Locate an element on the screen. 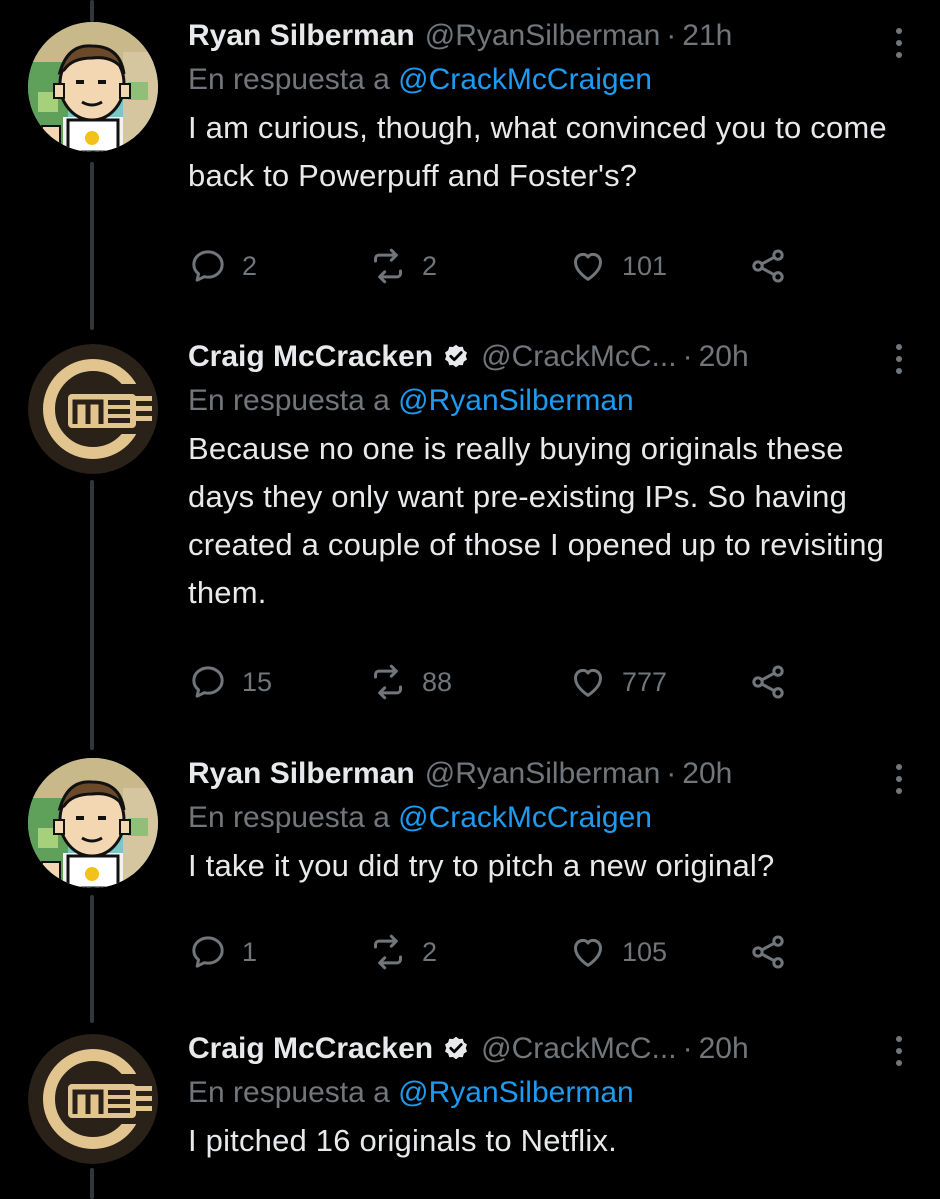  reply-count: 2 is located at coordinates (250, 265).